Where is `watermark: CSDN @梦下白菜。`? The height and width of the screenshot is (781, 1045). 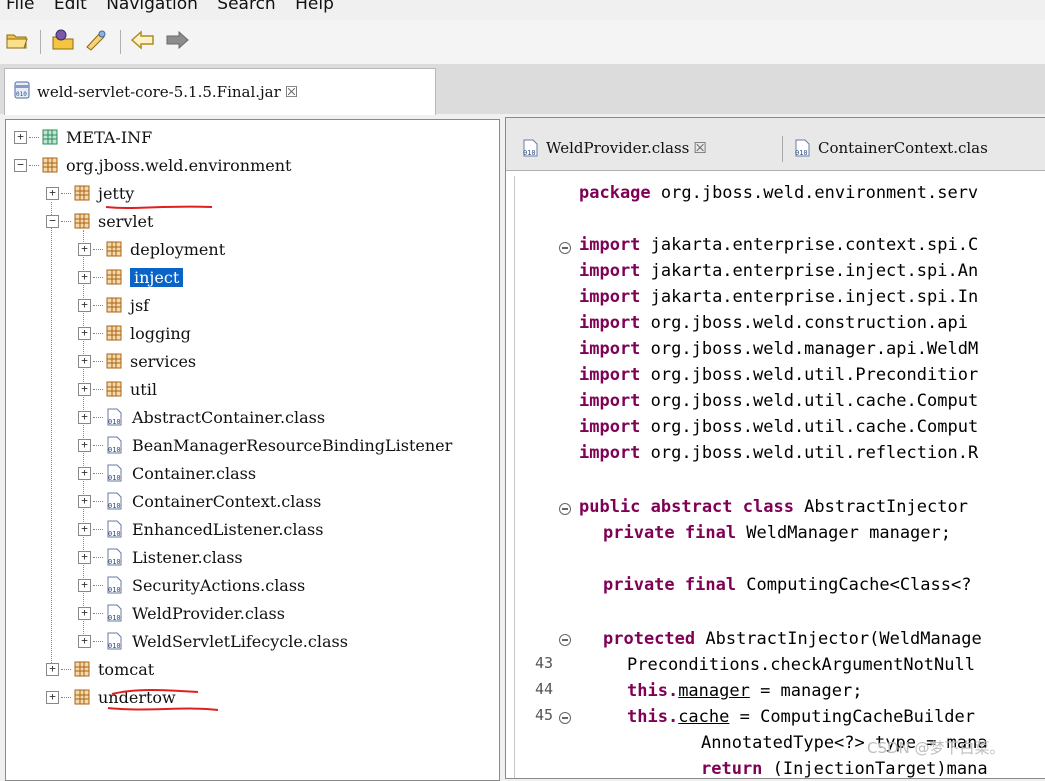 watermark: CSDN @梦下白菜。 is located at coordinates (936, 748).